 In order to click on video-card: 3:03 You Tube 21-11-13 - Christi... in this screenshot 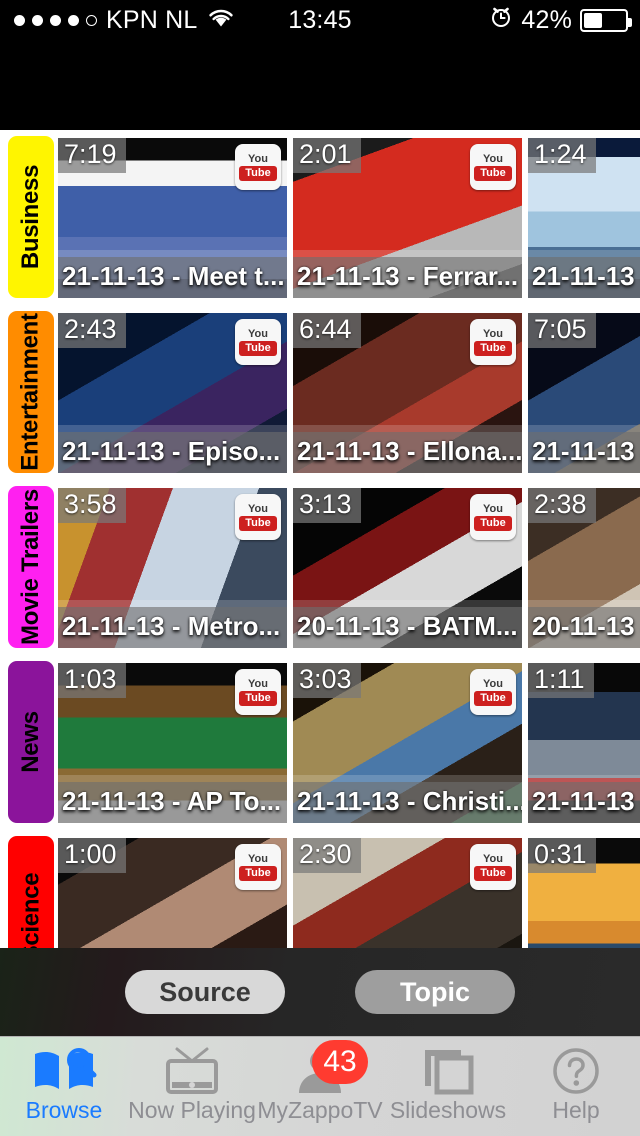, I will do `click(407, 743)`.